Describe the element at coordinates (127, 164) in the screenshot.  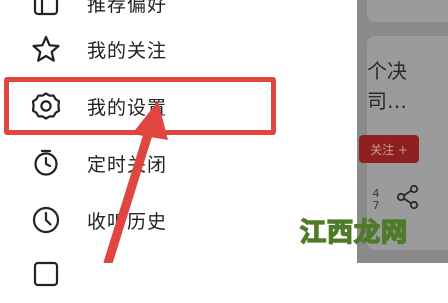
I see `menu-item-label: 定时关闭` at that location.